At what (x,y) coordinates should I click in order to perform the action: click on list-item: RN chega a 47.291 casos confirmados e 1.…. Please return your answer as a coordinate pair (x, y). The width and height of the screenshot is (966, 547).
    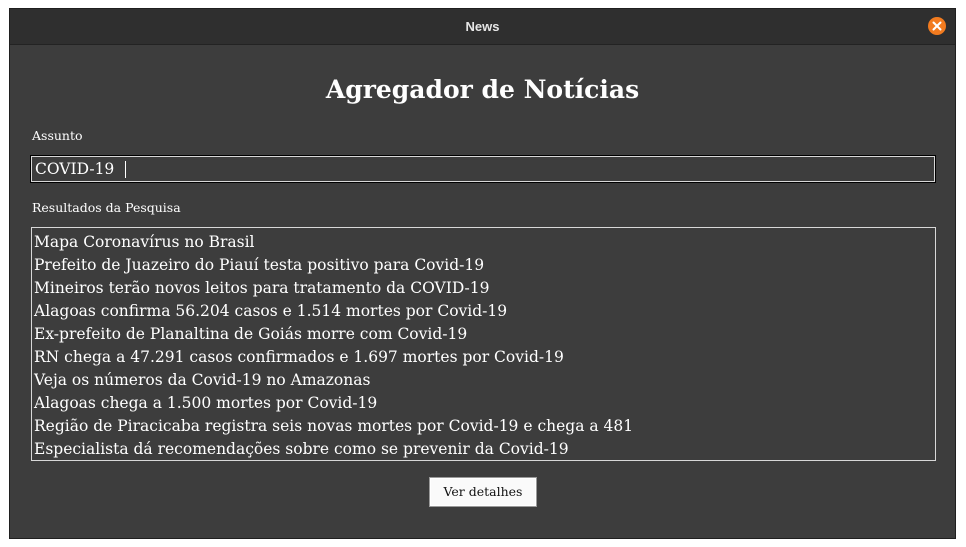
    Looking at the image, I should click on (484, 357).